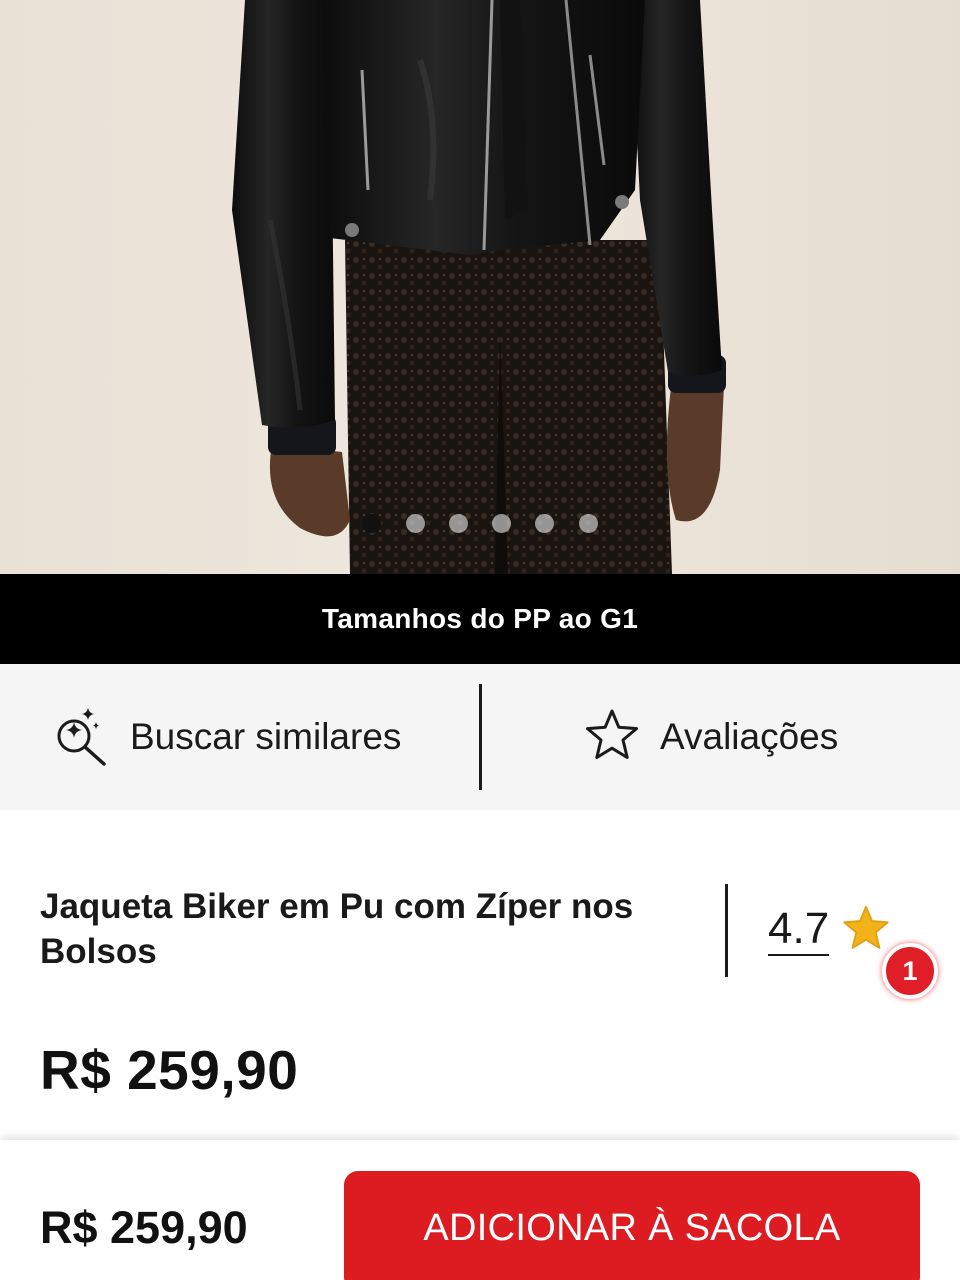 The image size is (960, 1280). What do you see at coordinates (866, 930) in the screenshot?
I see `star-filled-icon` at bounding box center [866, 930].